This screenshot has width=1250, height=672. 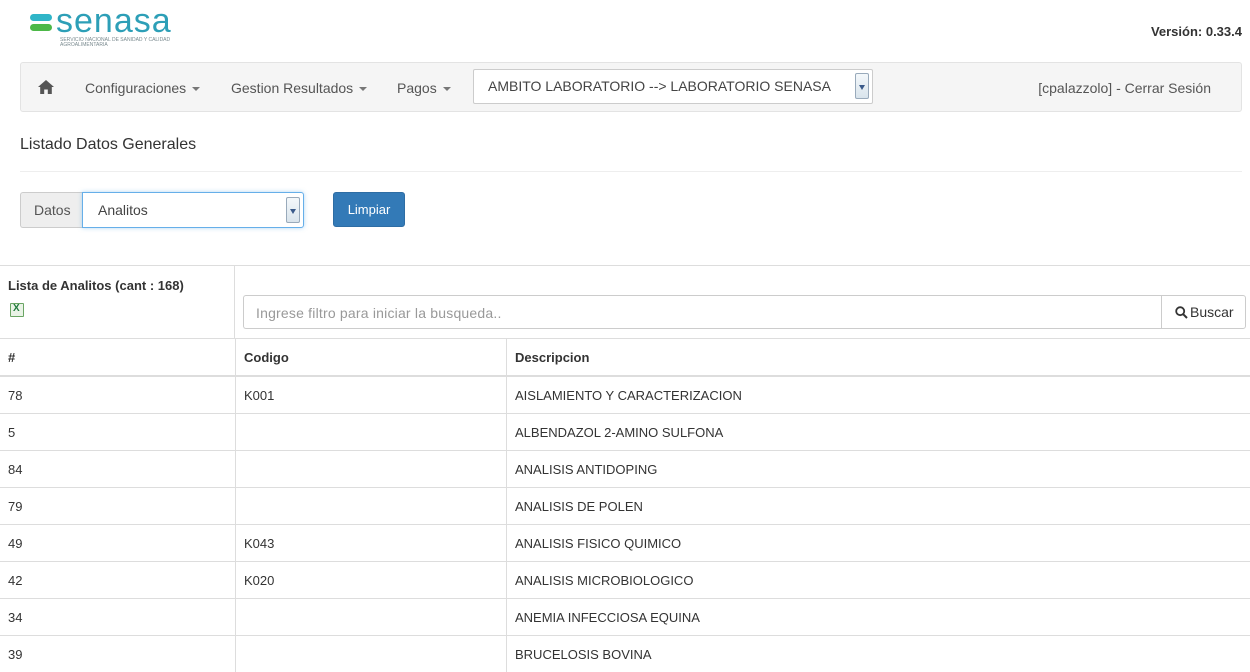 What do you see at coordinates (369, 209) in the screenshot?
I see `clear-button: Limpiar` at bounding box center [369, 209].